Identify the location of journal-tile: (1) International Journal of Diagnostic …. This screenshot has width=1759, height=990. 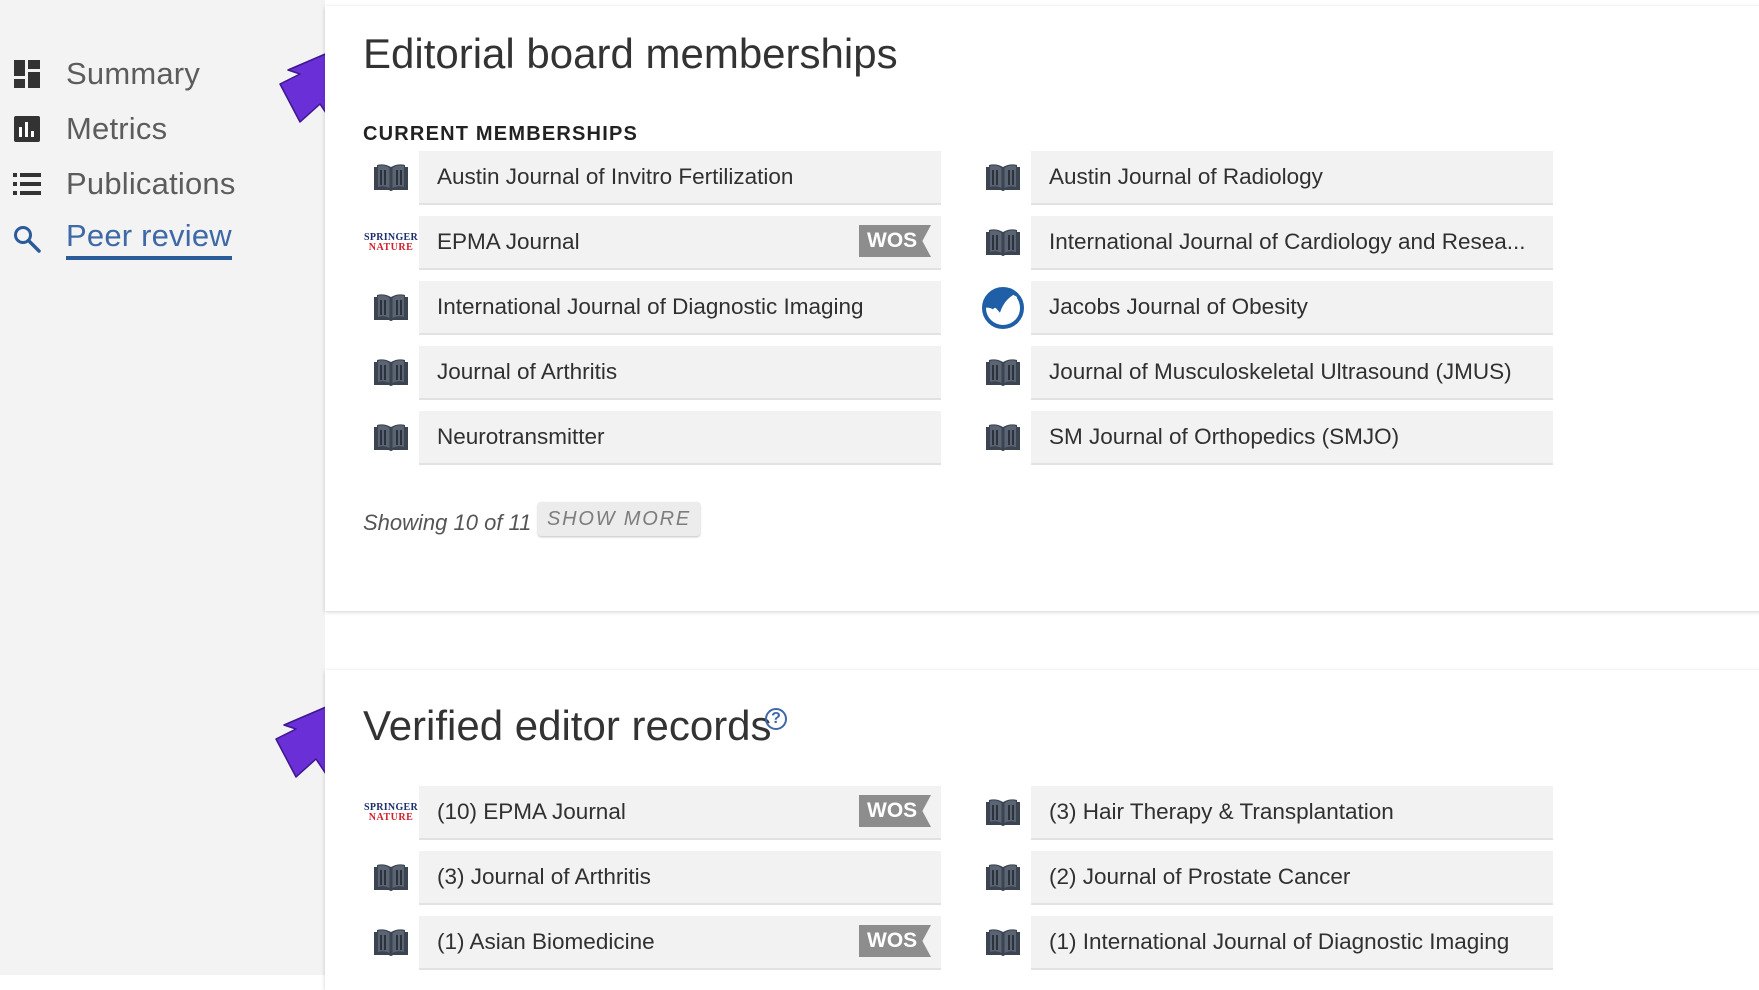
(1264, 943).